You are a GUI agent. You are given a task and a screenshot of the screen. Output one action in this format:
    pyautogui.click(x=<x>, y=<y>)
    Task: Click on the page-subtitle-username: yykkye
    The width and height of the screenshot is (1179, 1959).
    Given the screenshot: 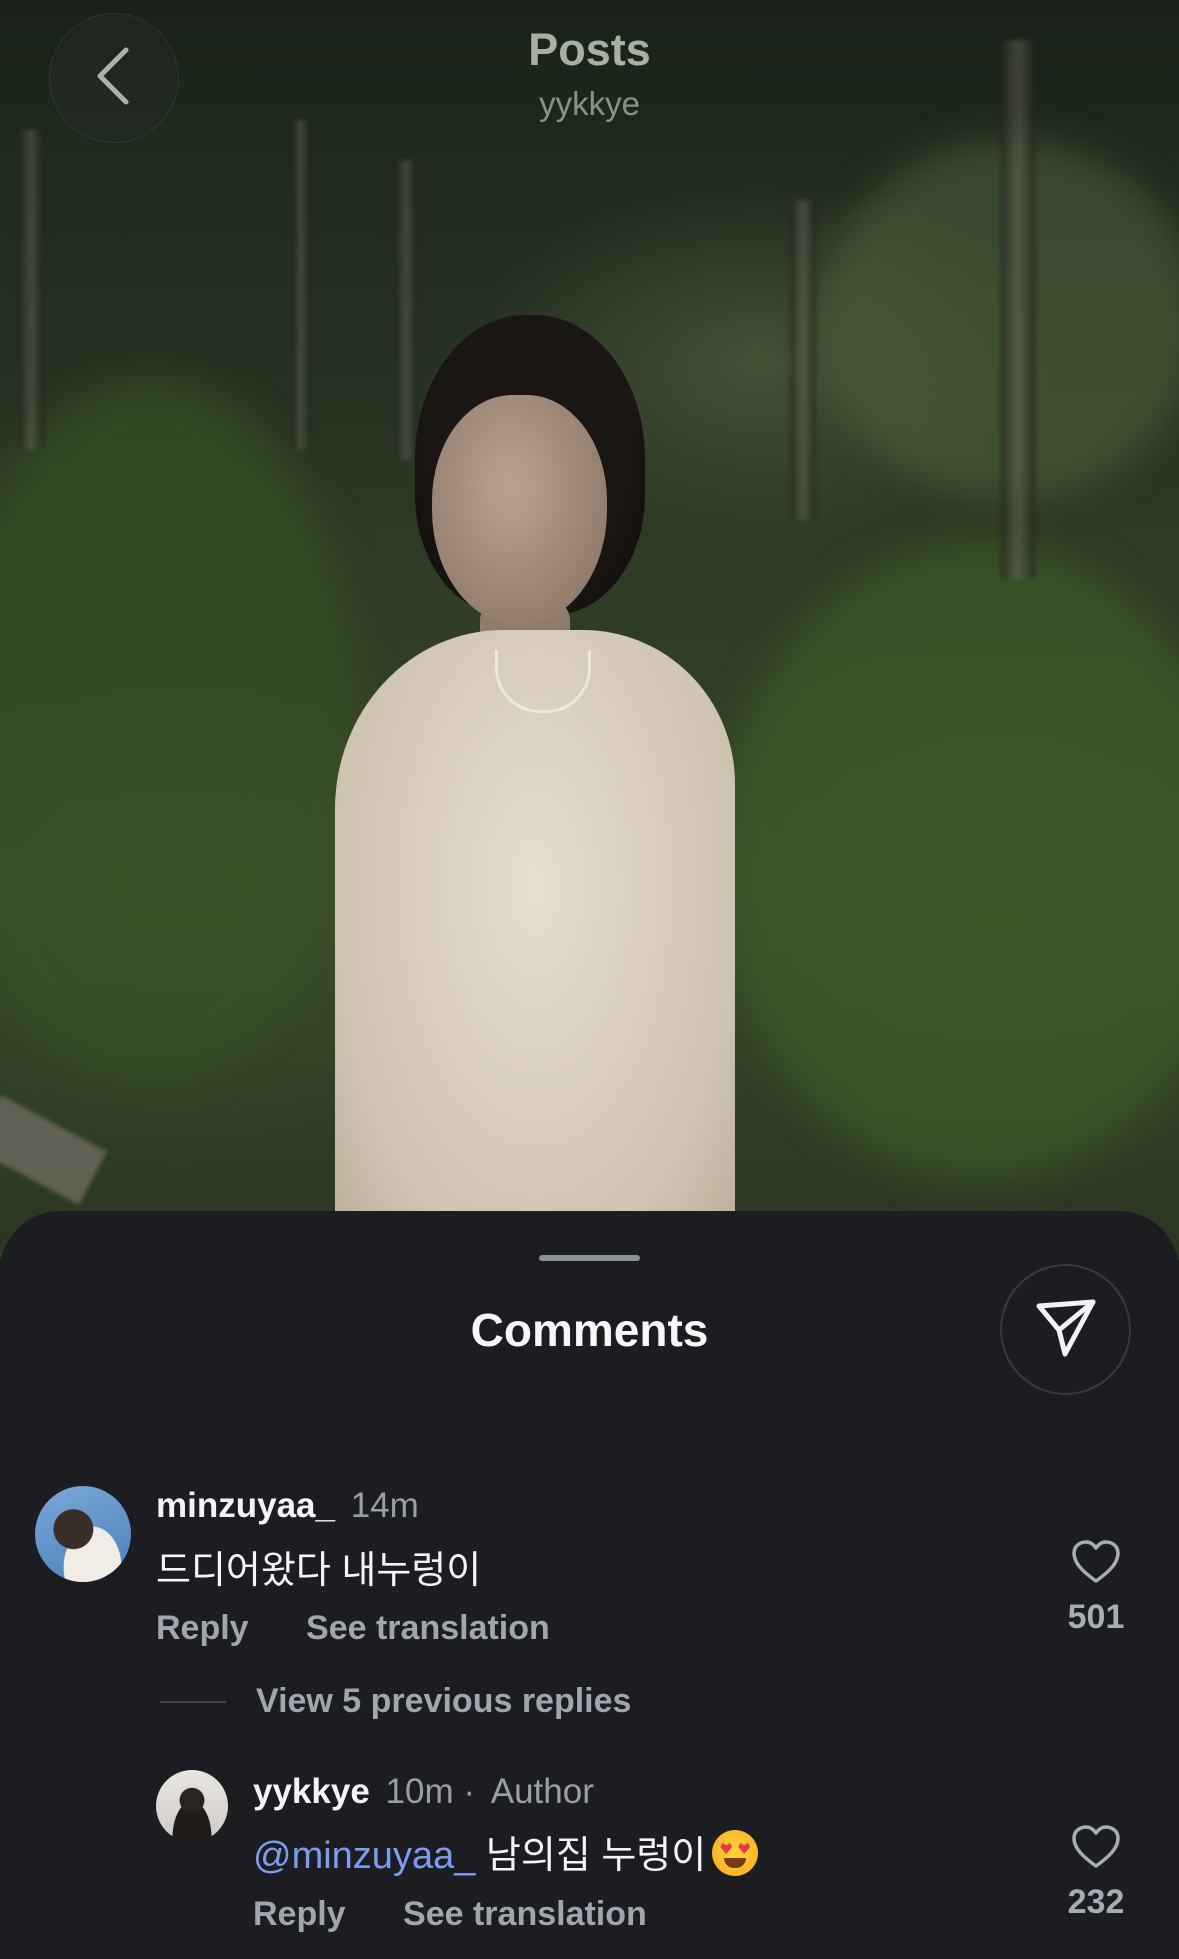 What is the action you would take?
    pyautogui.click(x=589, y=104)
    